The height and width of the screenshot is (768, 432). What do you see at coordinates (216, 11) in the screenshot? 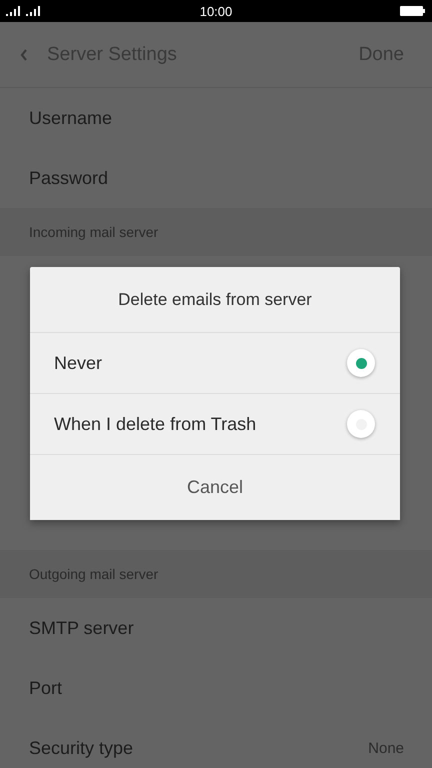
I see `status-time: 10:00` at bounding box center [216, 11].